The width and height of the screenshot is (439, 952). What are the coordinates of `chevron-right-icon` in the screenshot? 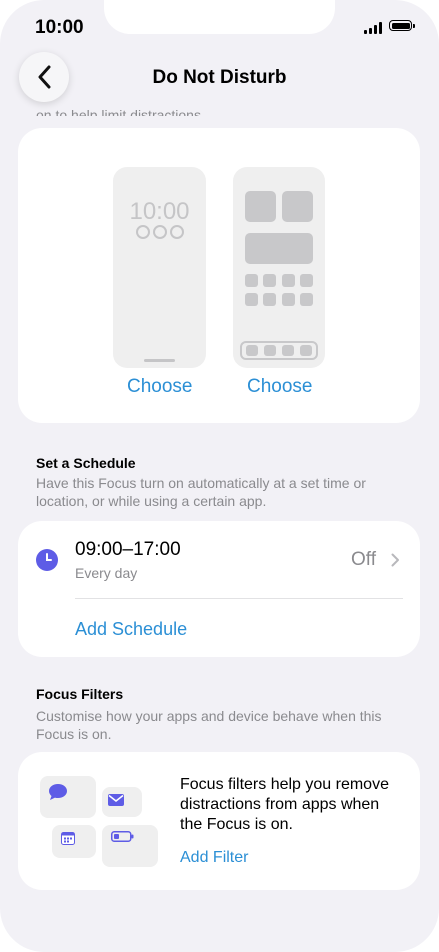 It's located at (395, 560).